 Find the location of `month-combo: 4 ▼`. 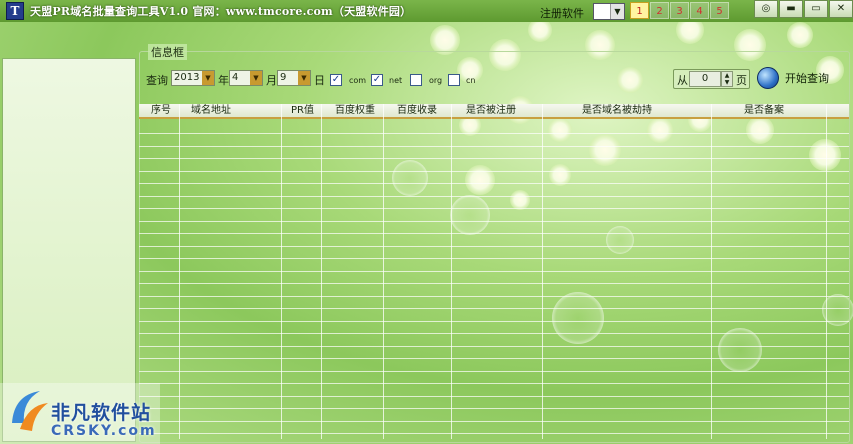

month-combo: 4 ▼ is located at coordinates (246, 78).